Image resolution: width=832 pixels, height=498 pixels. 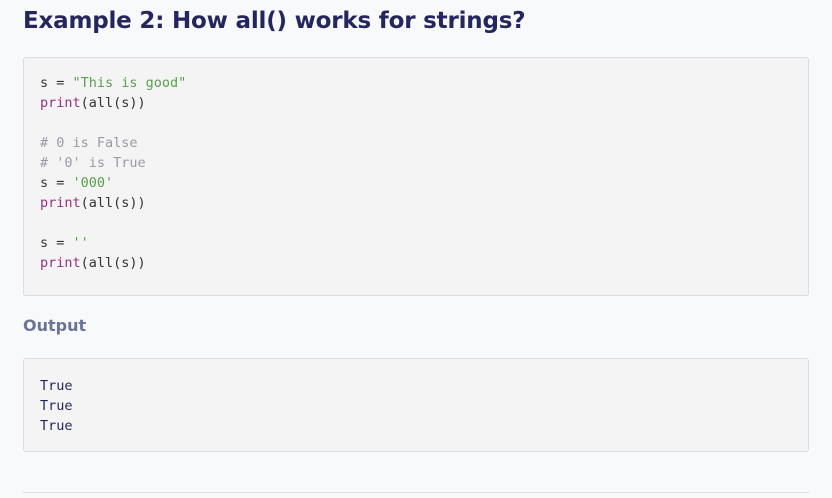 I want to click on output-listing: True True True, so click(x=416, y=397).